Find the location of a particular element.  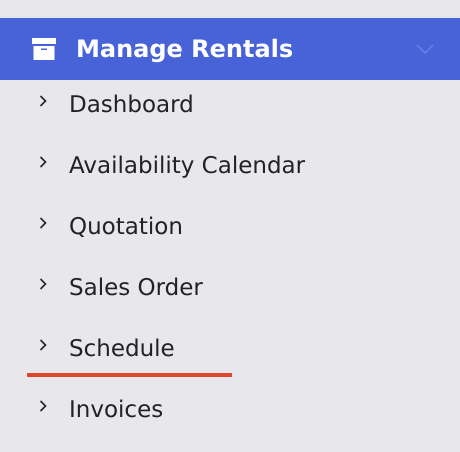

menu-header: Manage Rentals is located at coordinates (230, 49).